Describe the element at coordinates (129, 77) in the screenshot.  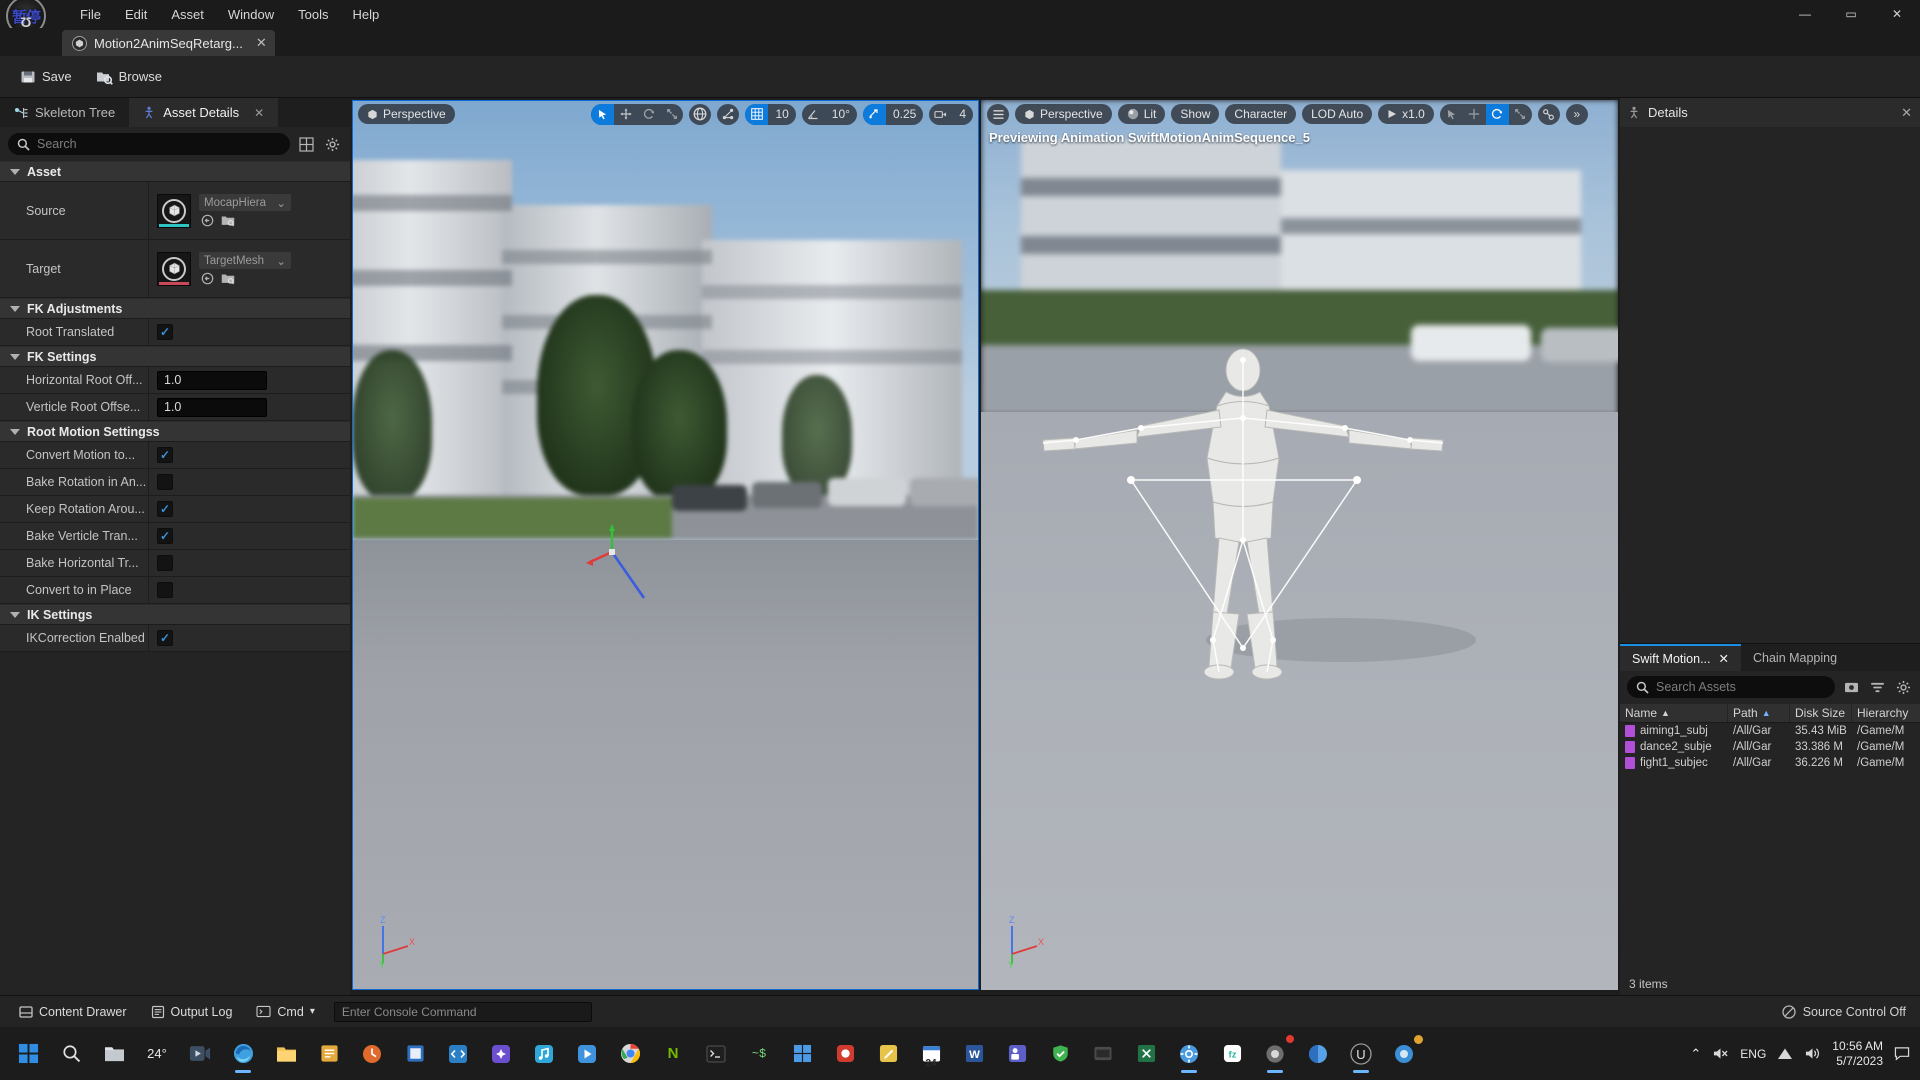
I see `browse-button: Browse` at that location.